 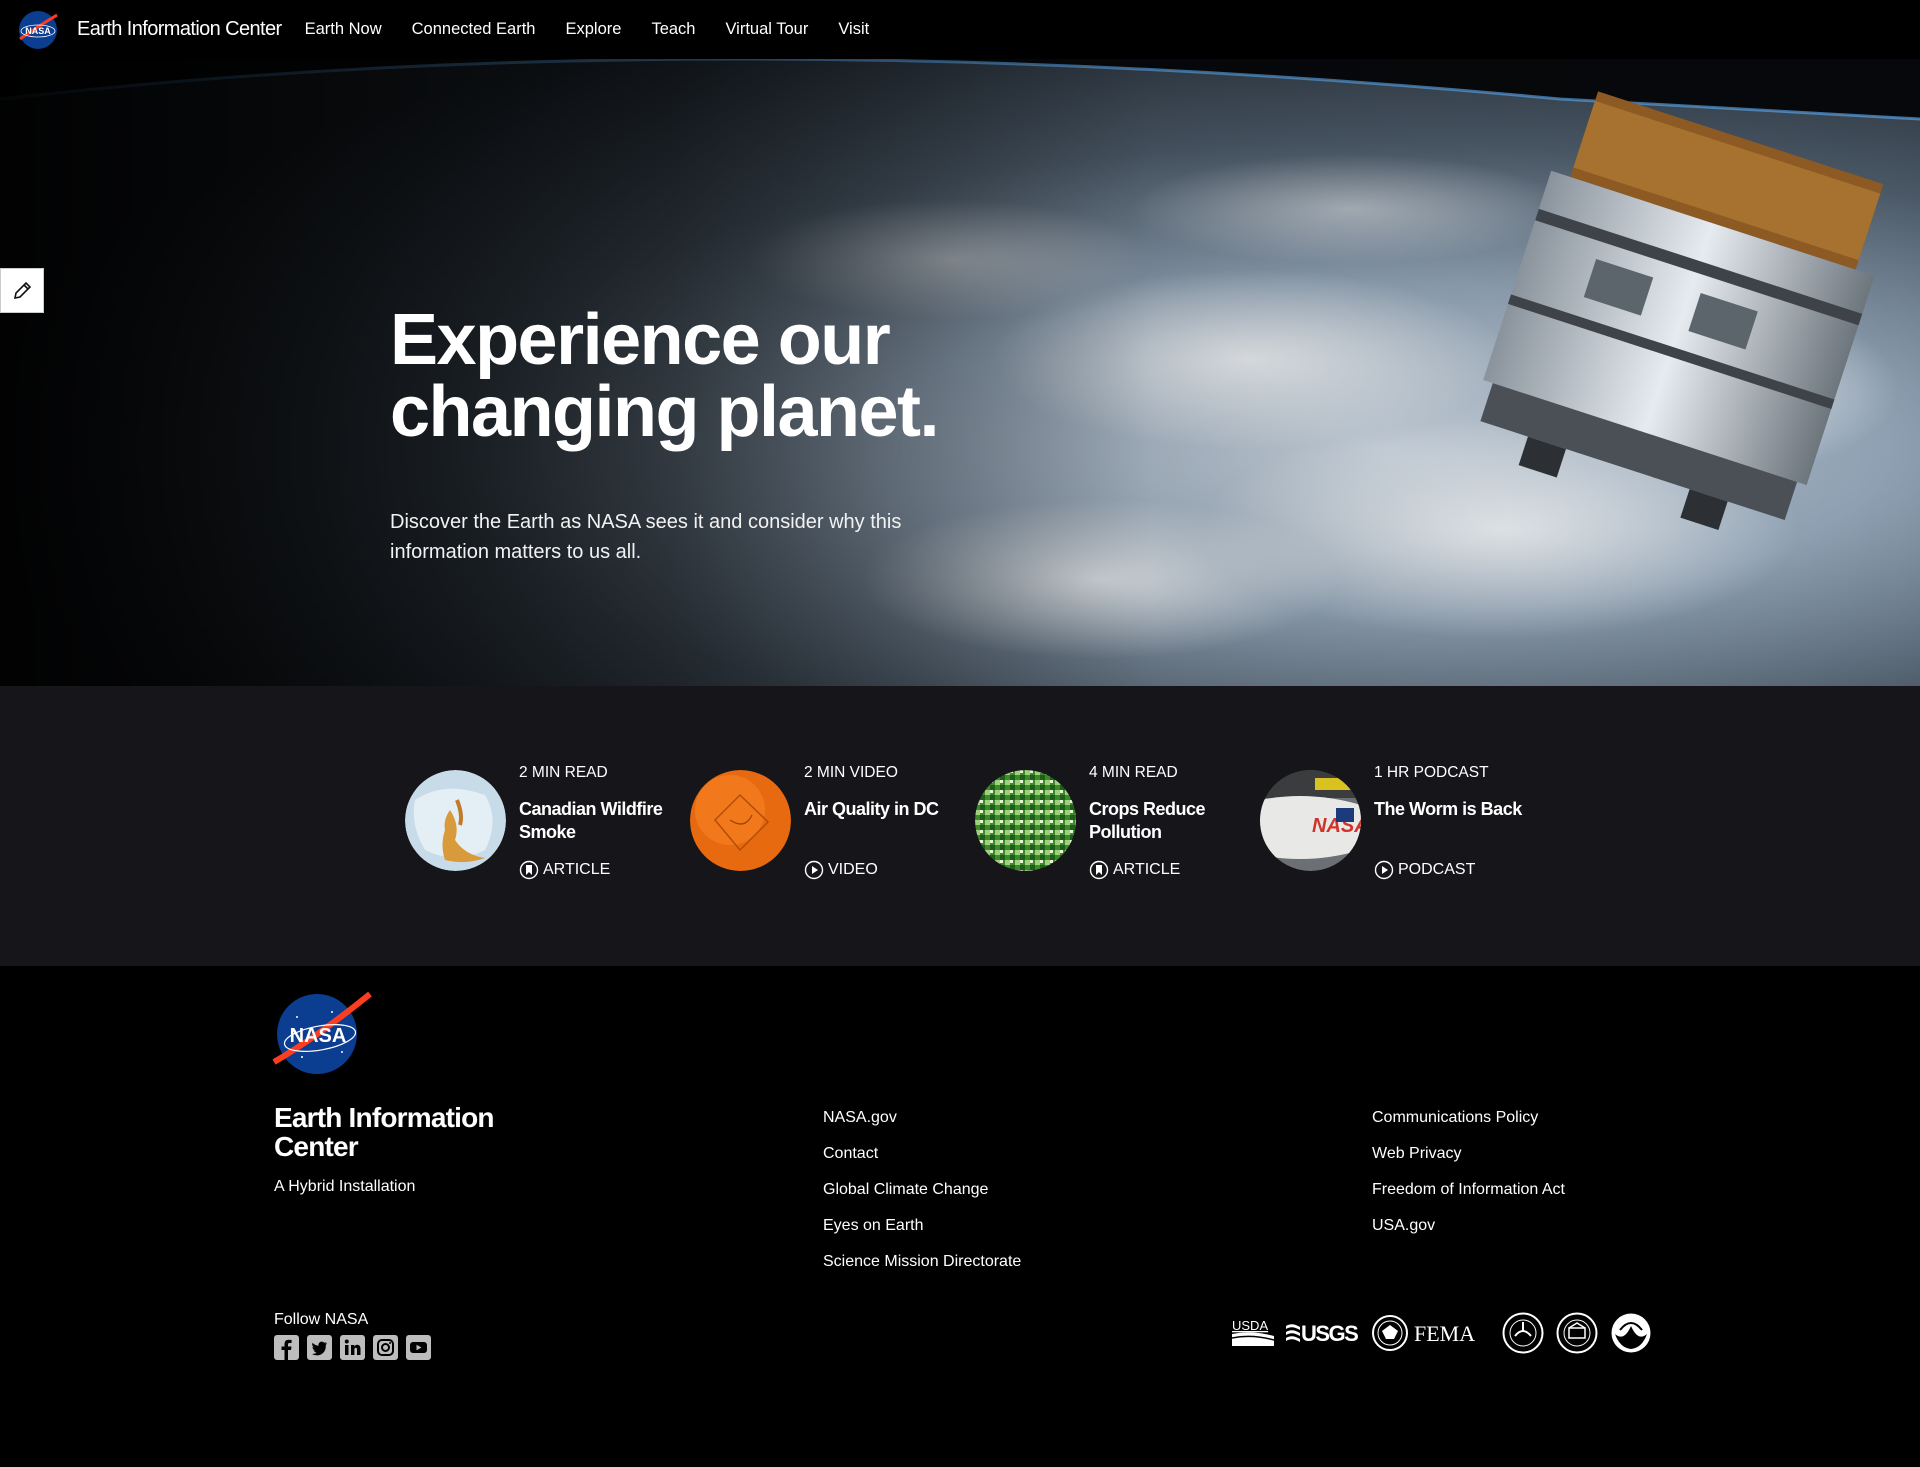 I want to click on social-links, so click(x=352, y=1347).